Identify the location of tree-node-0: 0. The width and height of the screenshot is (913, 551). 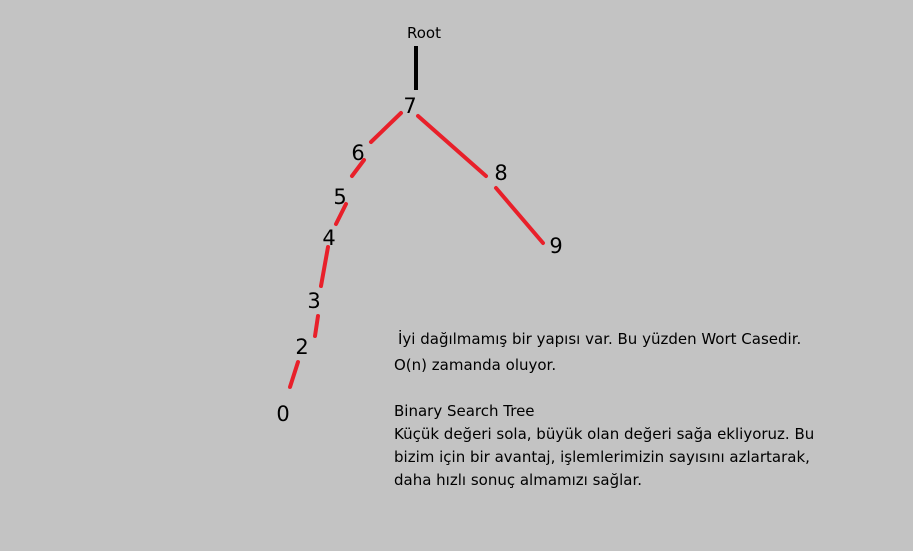
(283, 414).